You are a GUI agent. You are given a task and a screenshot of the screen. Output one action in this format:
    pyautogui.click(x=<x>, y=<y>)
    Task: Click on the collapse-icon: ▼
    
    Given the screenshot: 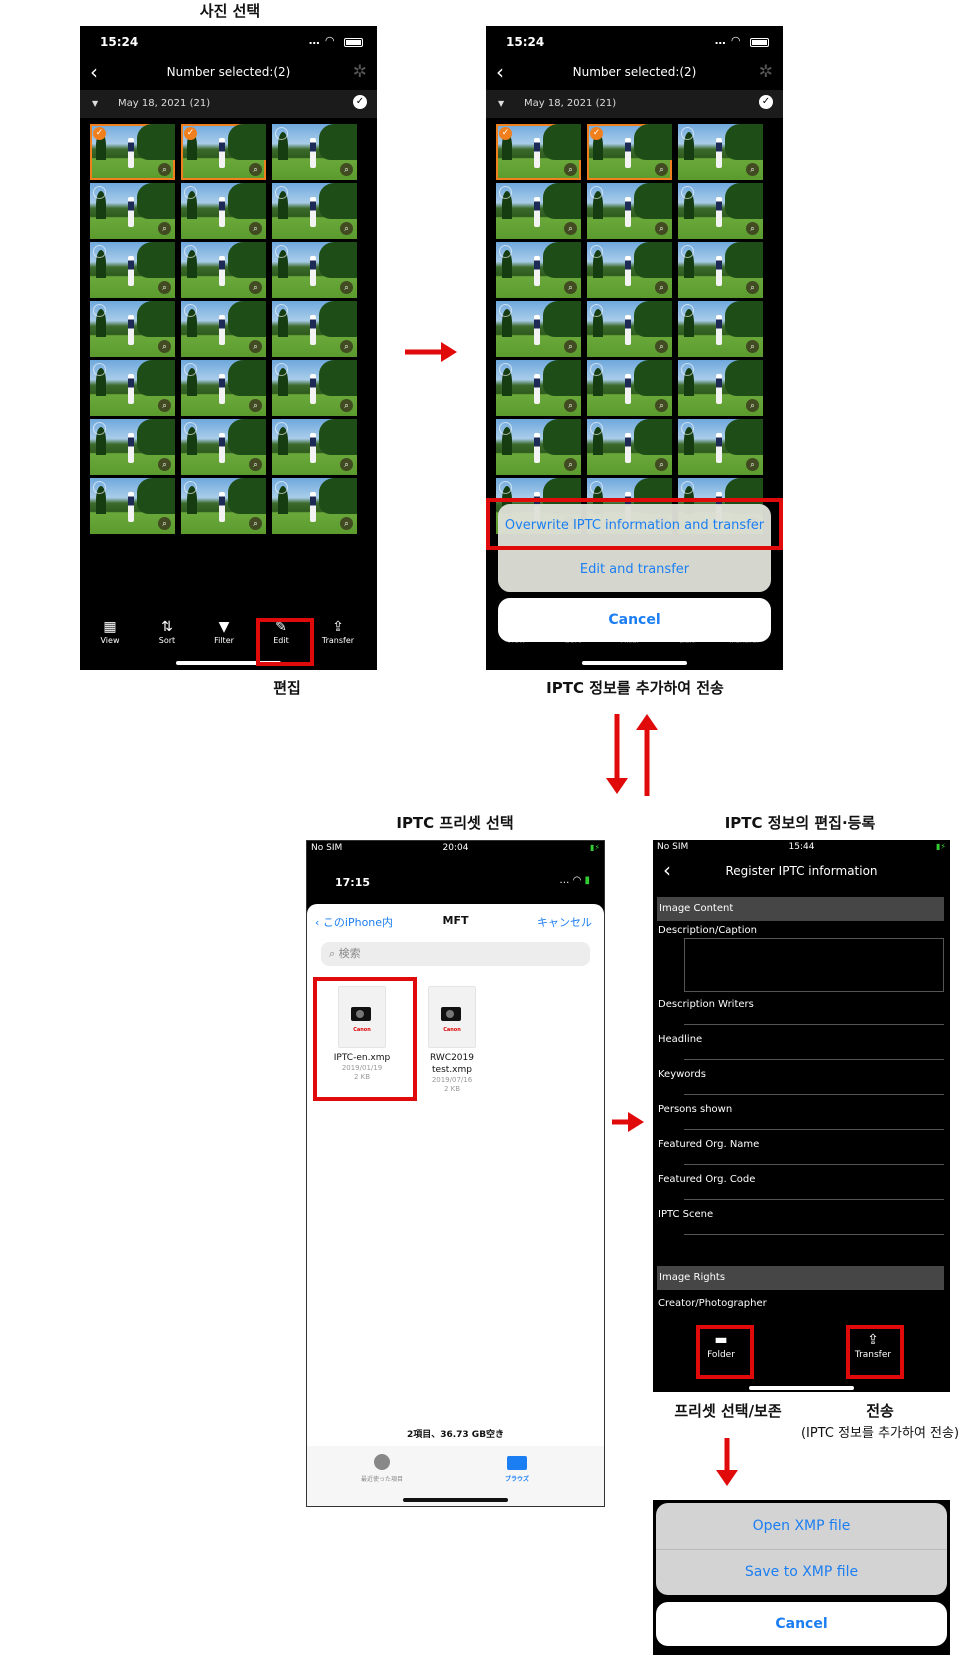 What is the action you would take?
    pyautogui.click(x=95, y=103)
    